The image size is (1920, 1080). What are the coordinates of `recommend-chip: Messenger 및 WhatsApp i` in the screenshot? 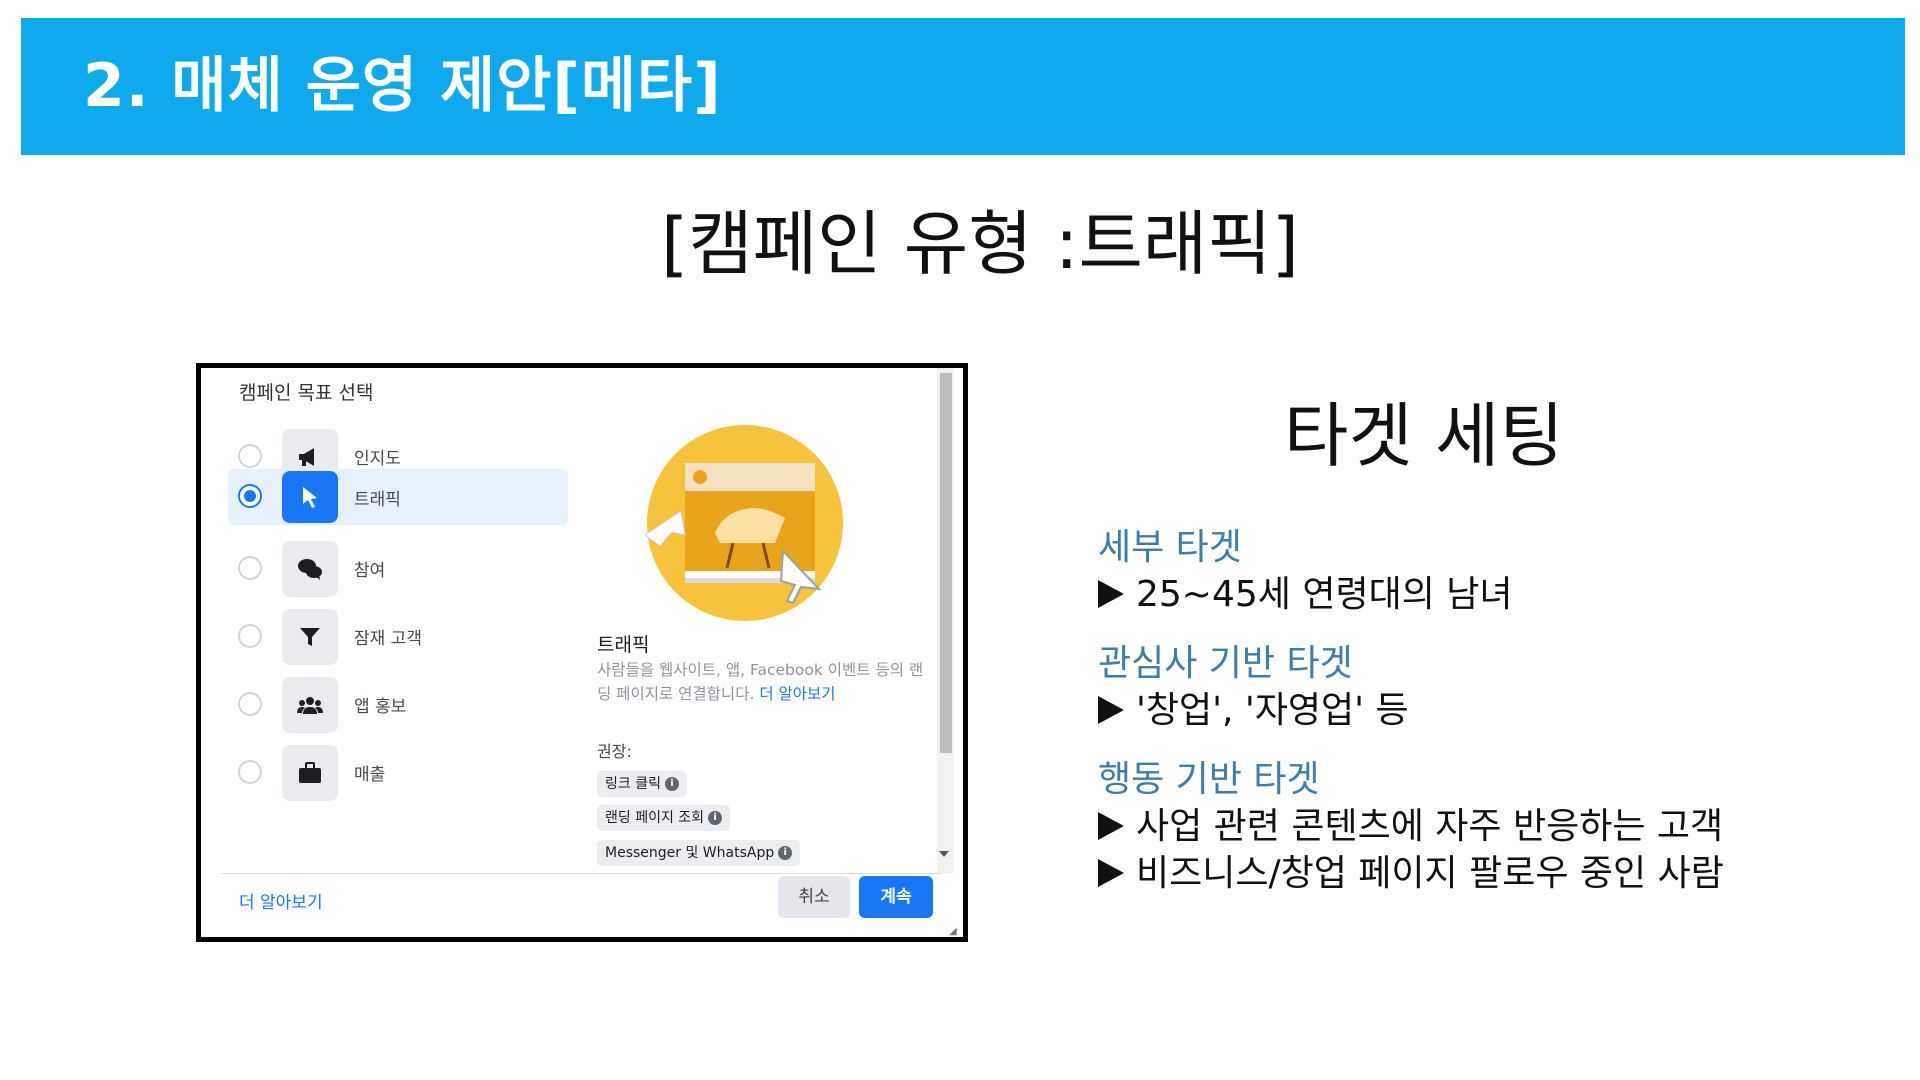 It's located at (699, 853).